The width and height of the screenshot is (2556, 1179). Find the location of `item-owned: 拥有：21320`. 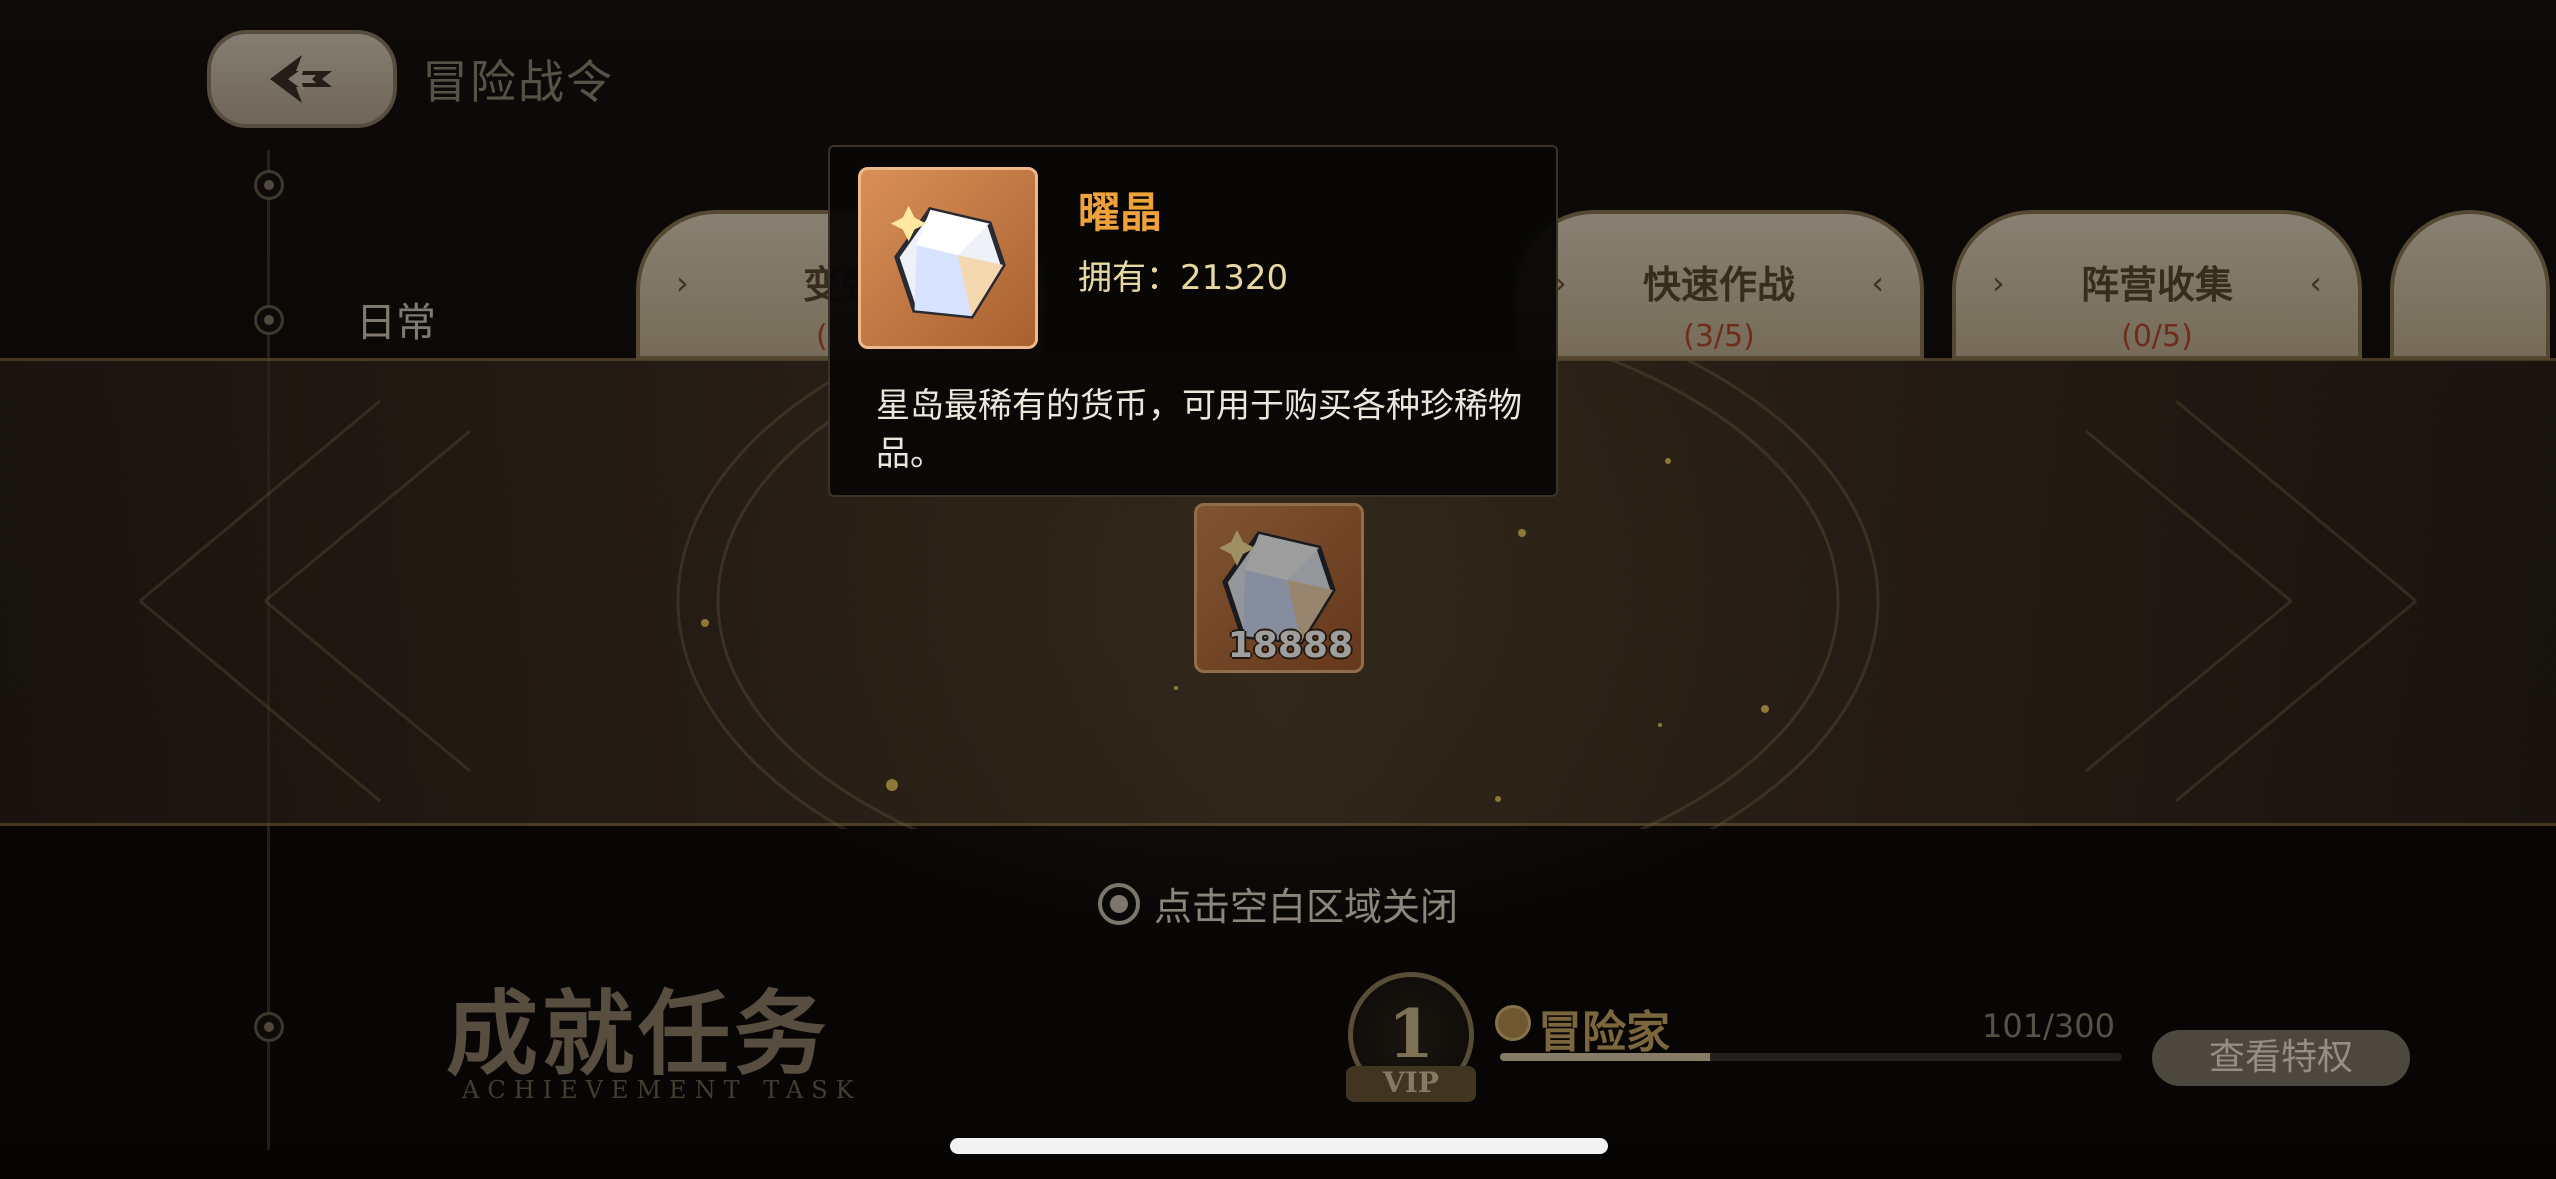

item-owned: 拥有：21320 is located at coordinates (1183, 274).